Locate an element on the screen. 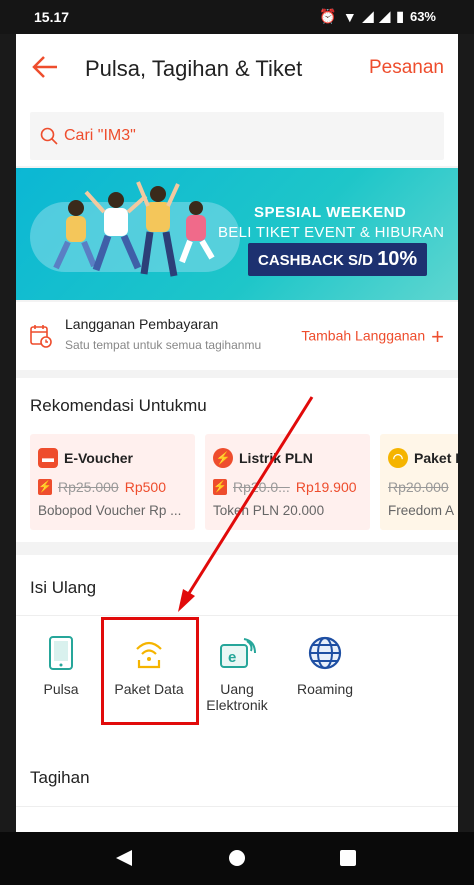 This screenshot has height=885, width=474. system-nav-bar is located at coordinates (237, 858).